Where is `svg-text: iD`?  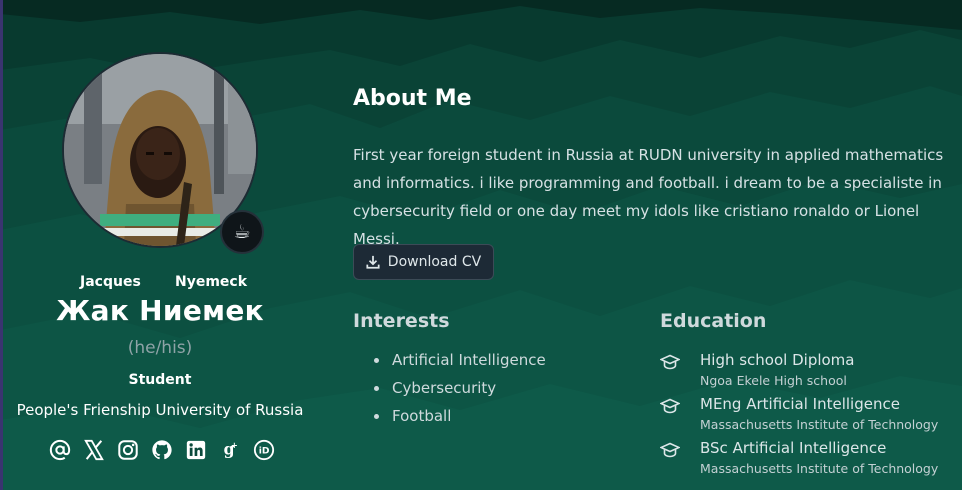
svg-text: iD is located at coordinates (264, 451).